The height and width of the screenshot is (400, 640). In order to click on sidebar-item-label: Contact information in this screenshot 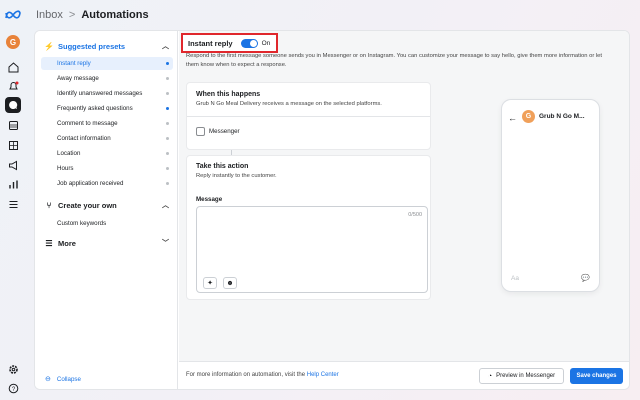, I will do `click(84, 138)`.